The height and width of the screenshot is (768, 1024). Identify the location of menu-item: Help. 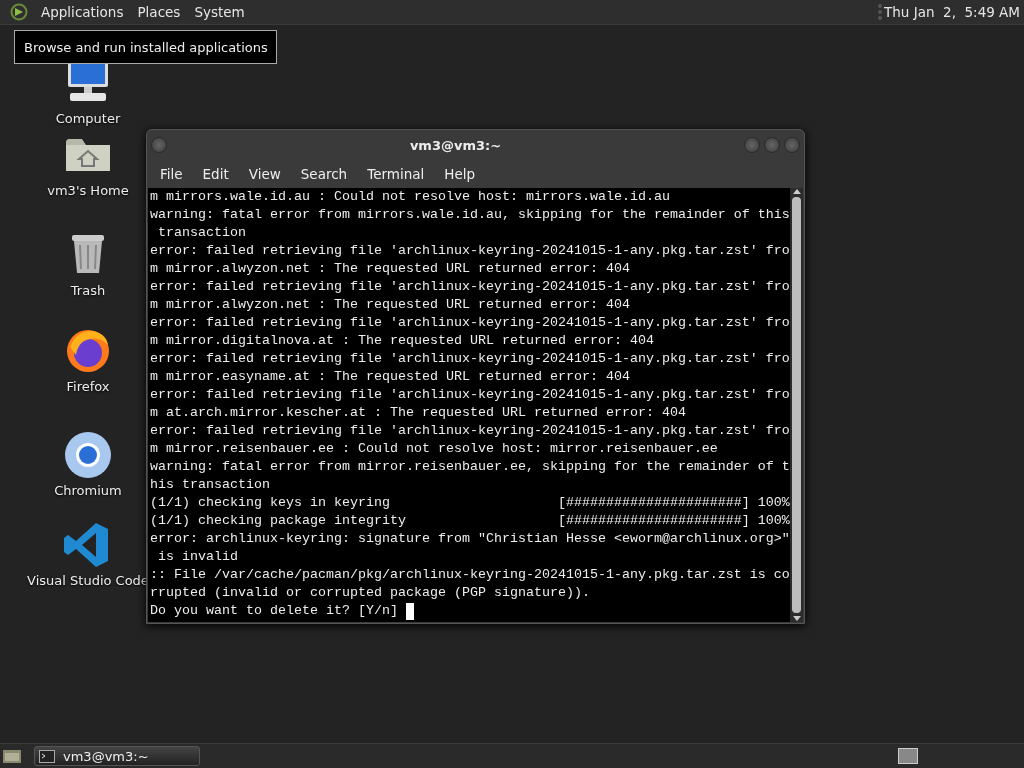
(460, 174).